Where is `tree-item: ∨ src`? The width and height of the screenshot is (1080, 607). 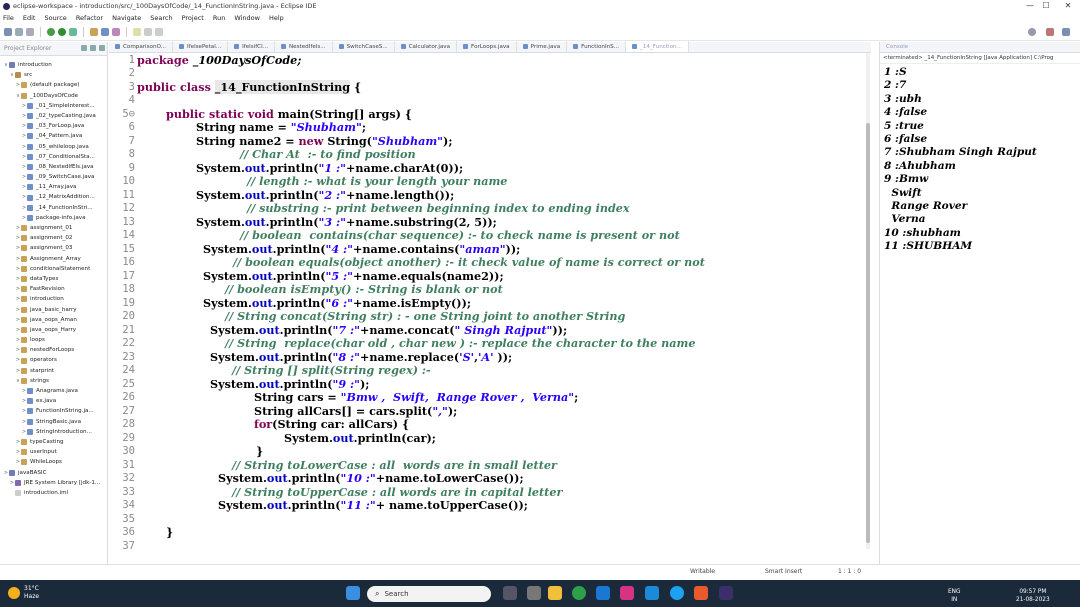
tree-item: ∨ src is located at coordinates (53, 75).